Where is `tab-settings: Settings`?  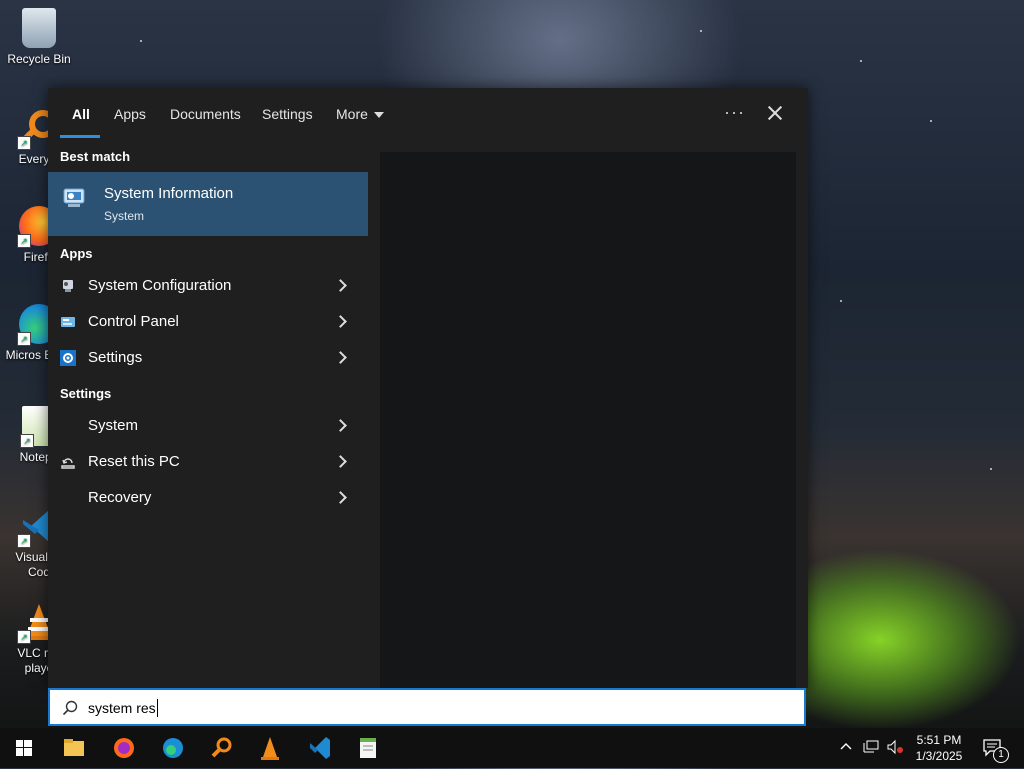
tab-settings: Settings is located at coordinates (287, 114).